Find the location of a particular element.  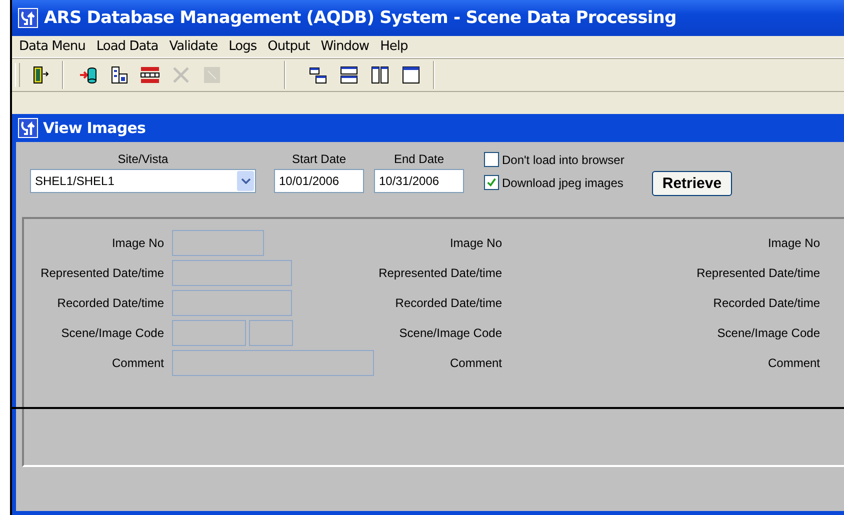

retrieve-button: Retrieve is located at coordinates (692, 183).